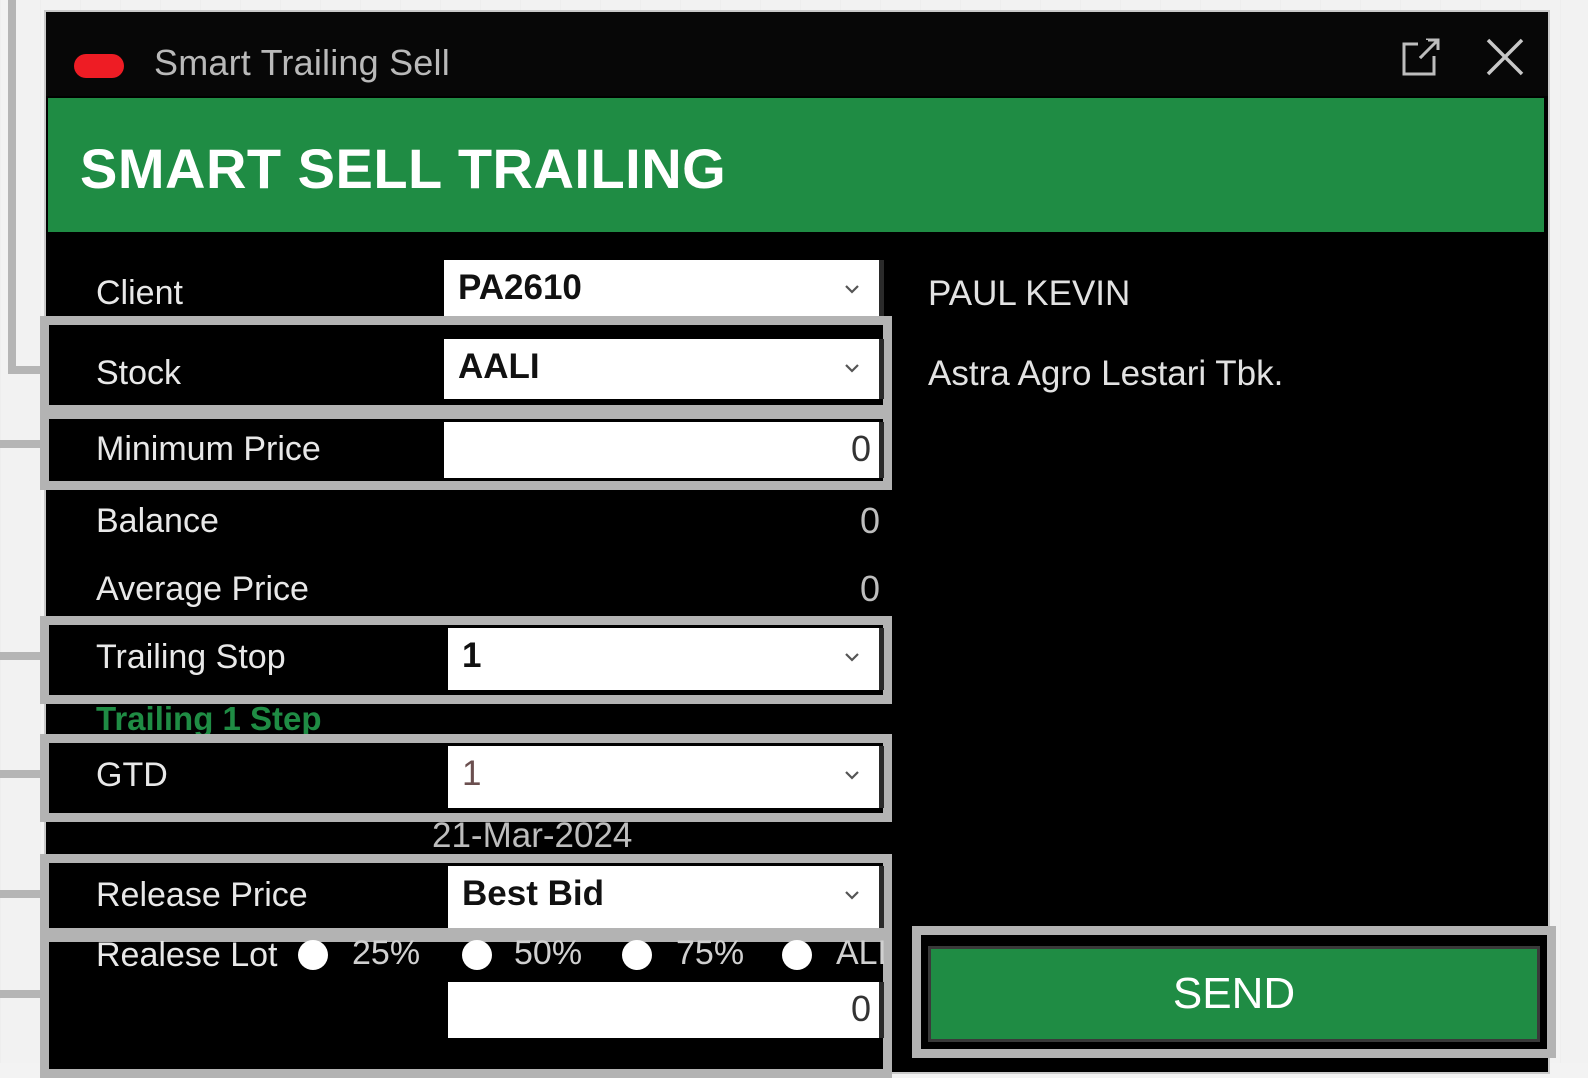  Describe the element at coordinates (860, 448) in the screenshot. I see `minimum-price-value: 0` at that location.